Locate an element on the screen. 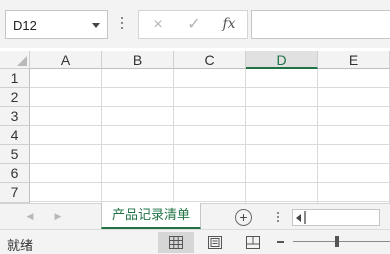  name-box: D12 is located at coordinates (56, 24).